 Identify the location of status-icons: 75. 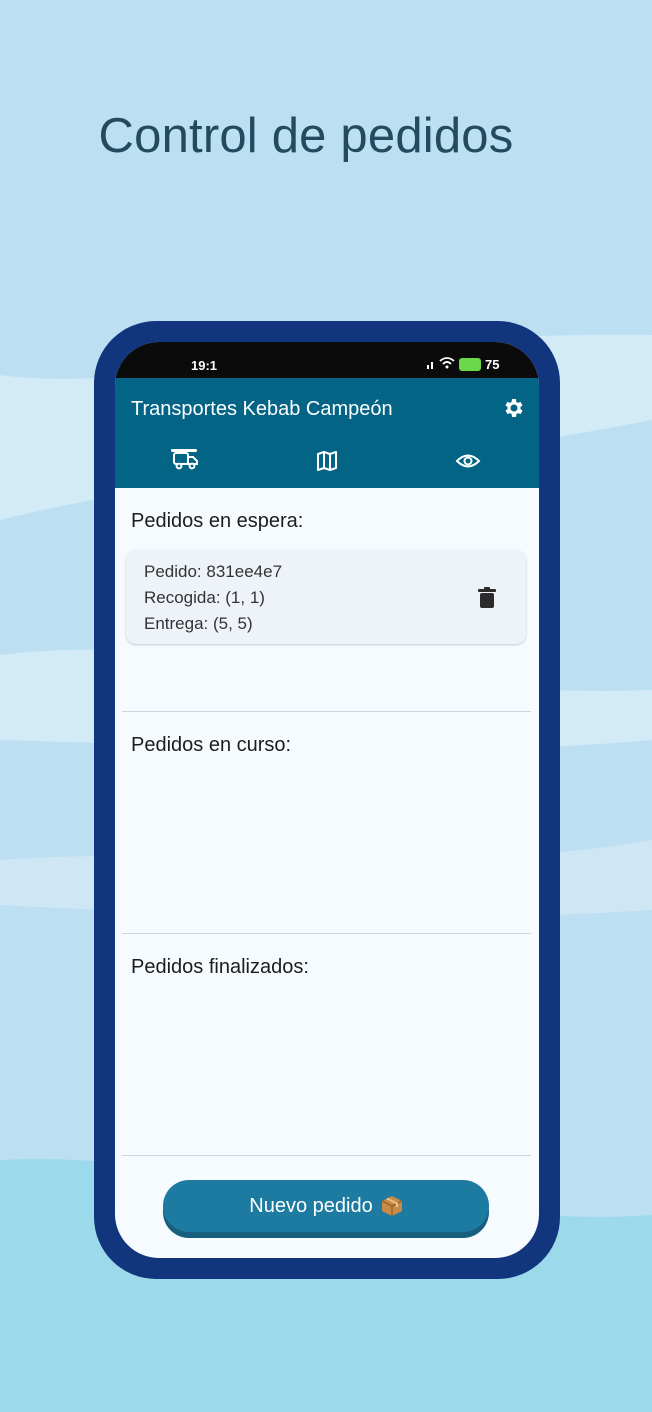
(463, 364).